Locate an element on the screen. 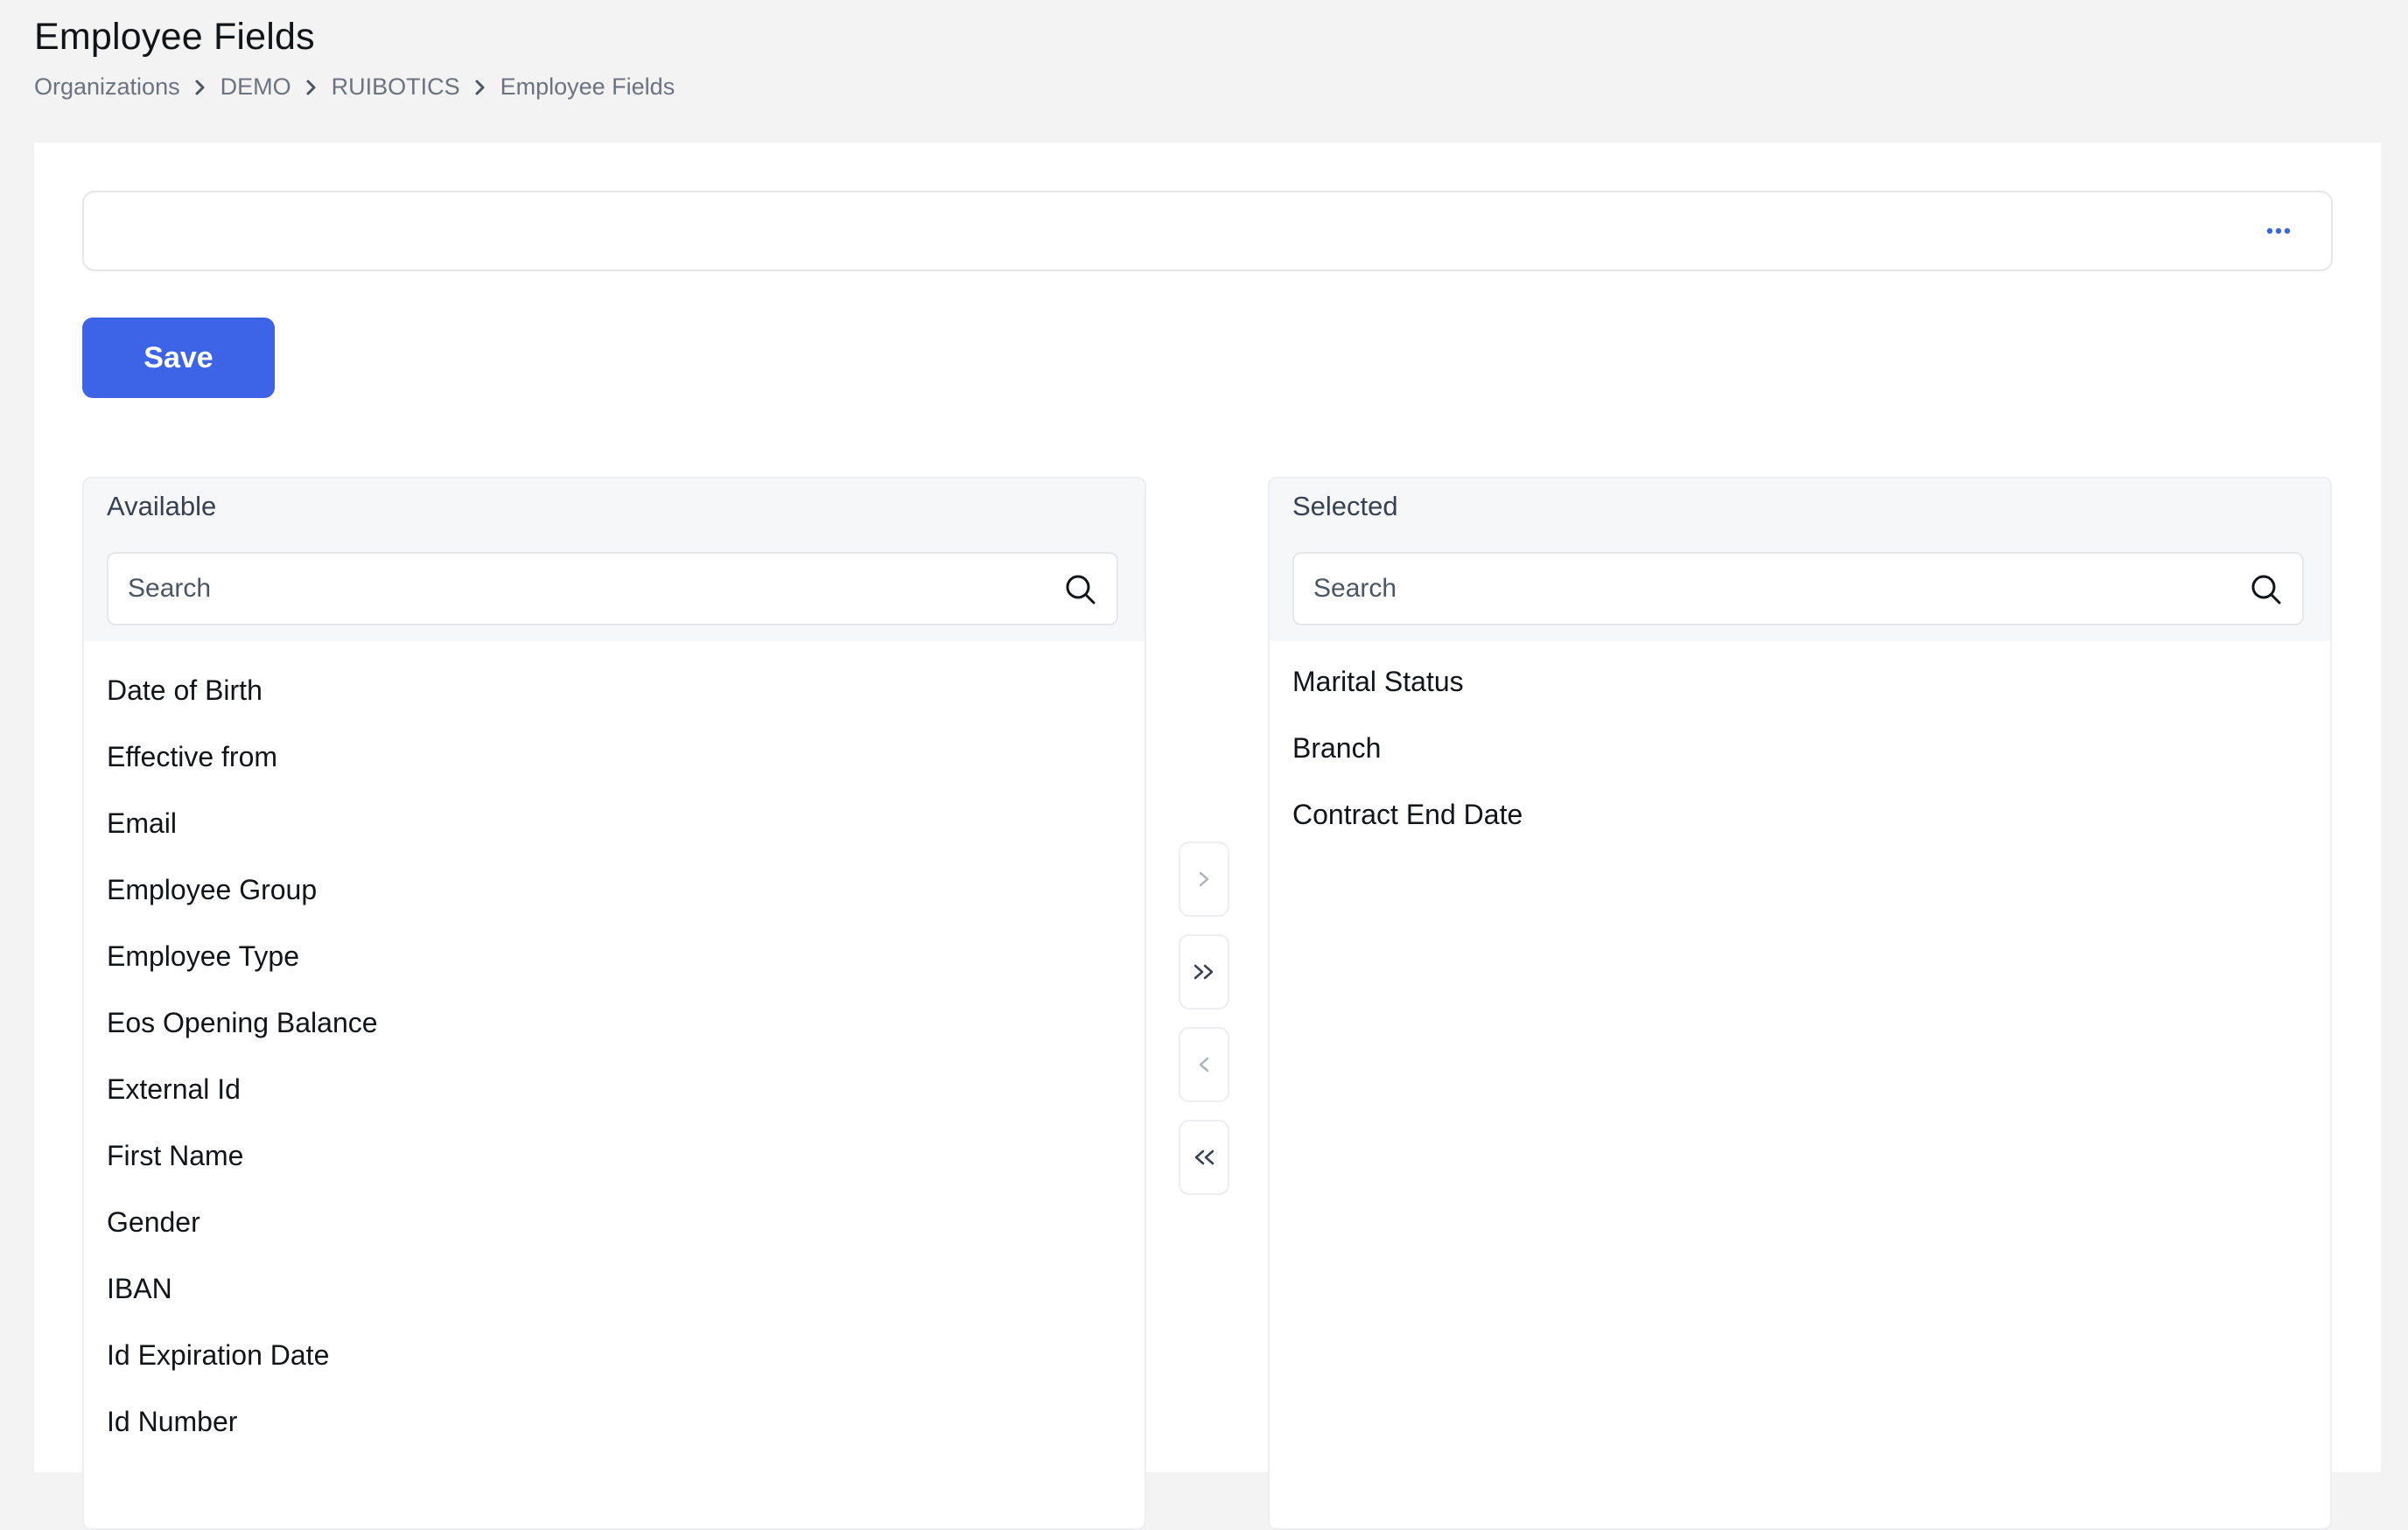 This screenshot has height=1530, width=2408. ellipsis-icon is located at coordinates (2278, 231).